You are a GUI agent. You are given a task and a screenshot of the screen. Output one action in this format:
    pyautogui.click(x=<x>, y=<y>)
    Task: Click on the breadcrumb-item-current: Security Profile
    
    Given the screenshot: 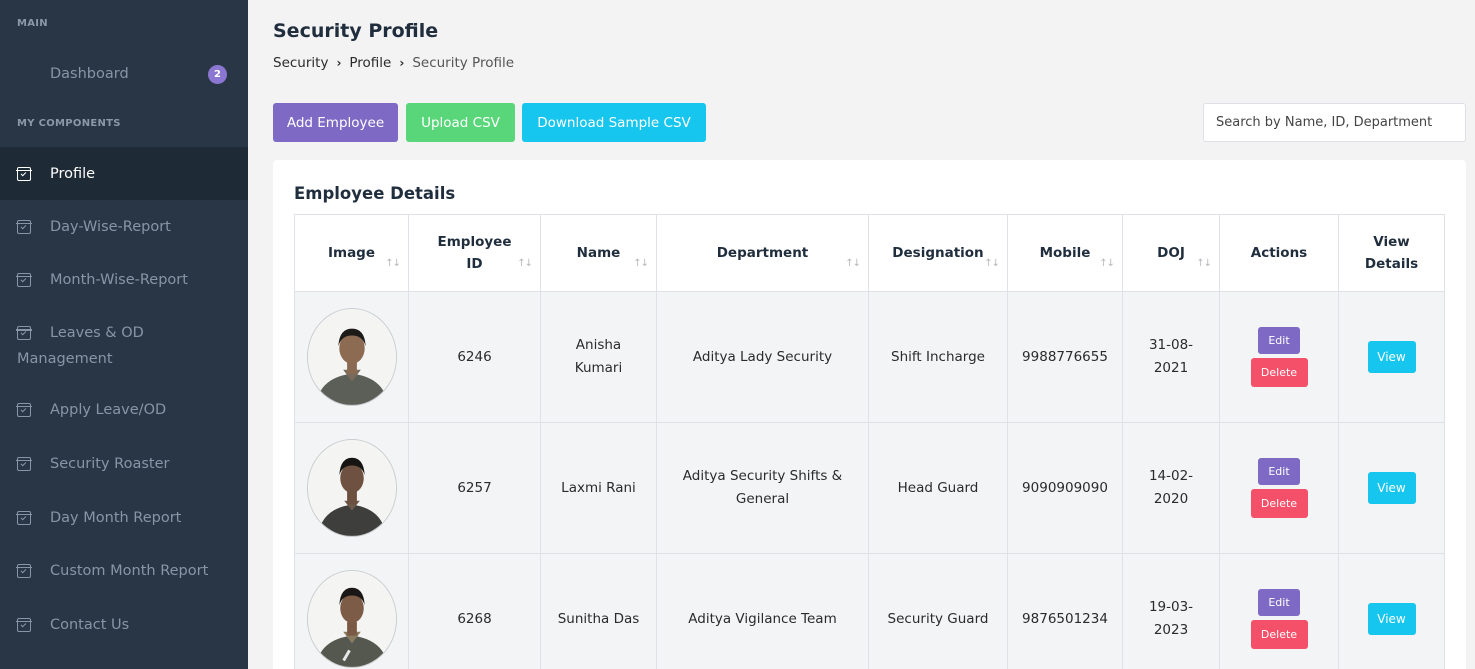 What is the action you would take?
    pyautogui.click(x=463, y=63)
    